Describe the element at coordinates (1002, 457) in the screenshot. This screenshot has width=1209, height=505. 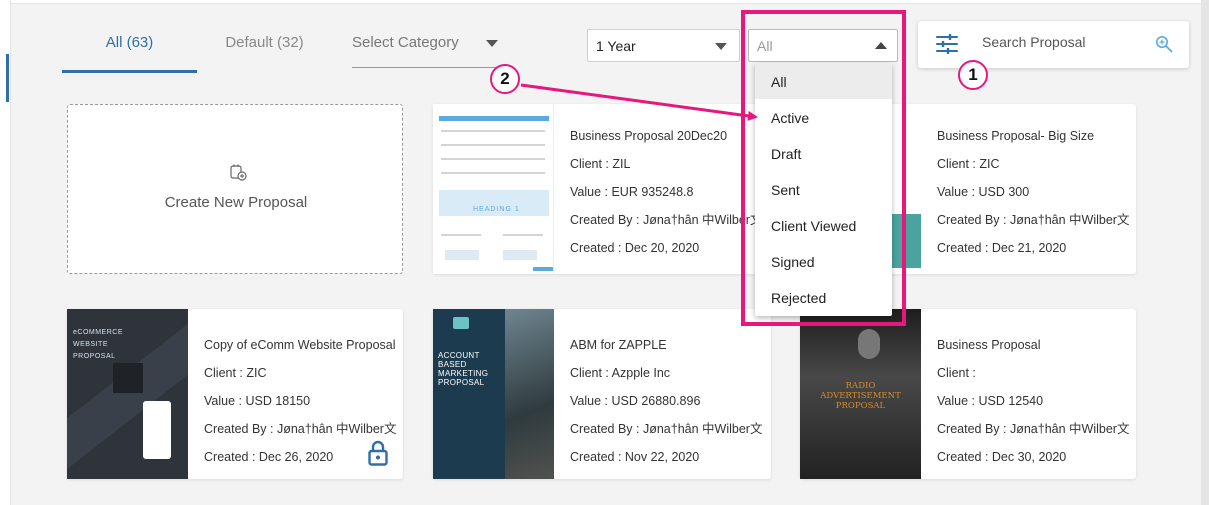
I see `proposal-created-date: Created : Dec 30, 2020` at that location.